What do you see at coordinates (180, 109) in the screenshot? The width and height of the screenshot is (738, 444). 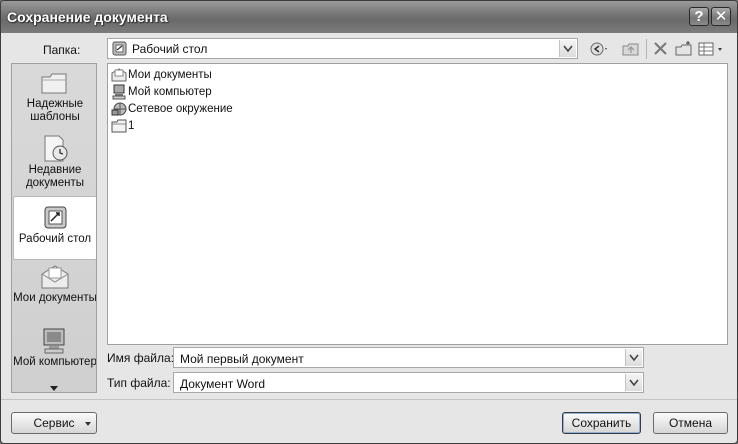 I see `file-name: Сетевое окружение` at bounding box center [180, 109].